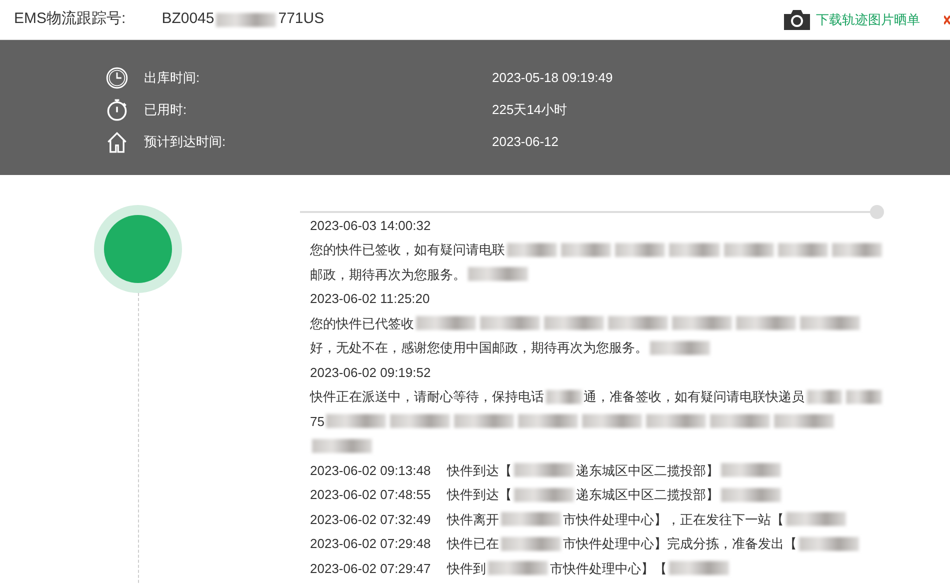  I want to click on summary-value: 2023-06-12, so click(525, 142).